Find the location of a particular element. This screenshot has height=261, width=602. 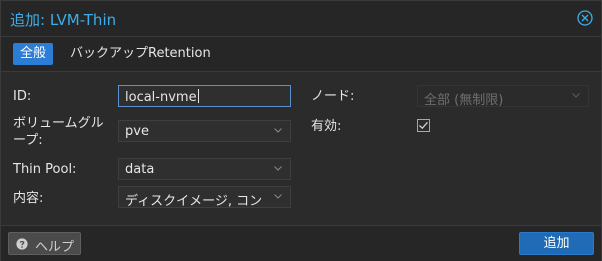

help-button-label: ヘルプ is located at coordinates (55, 247).